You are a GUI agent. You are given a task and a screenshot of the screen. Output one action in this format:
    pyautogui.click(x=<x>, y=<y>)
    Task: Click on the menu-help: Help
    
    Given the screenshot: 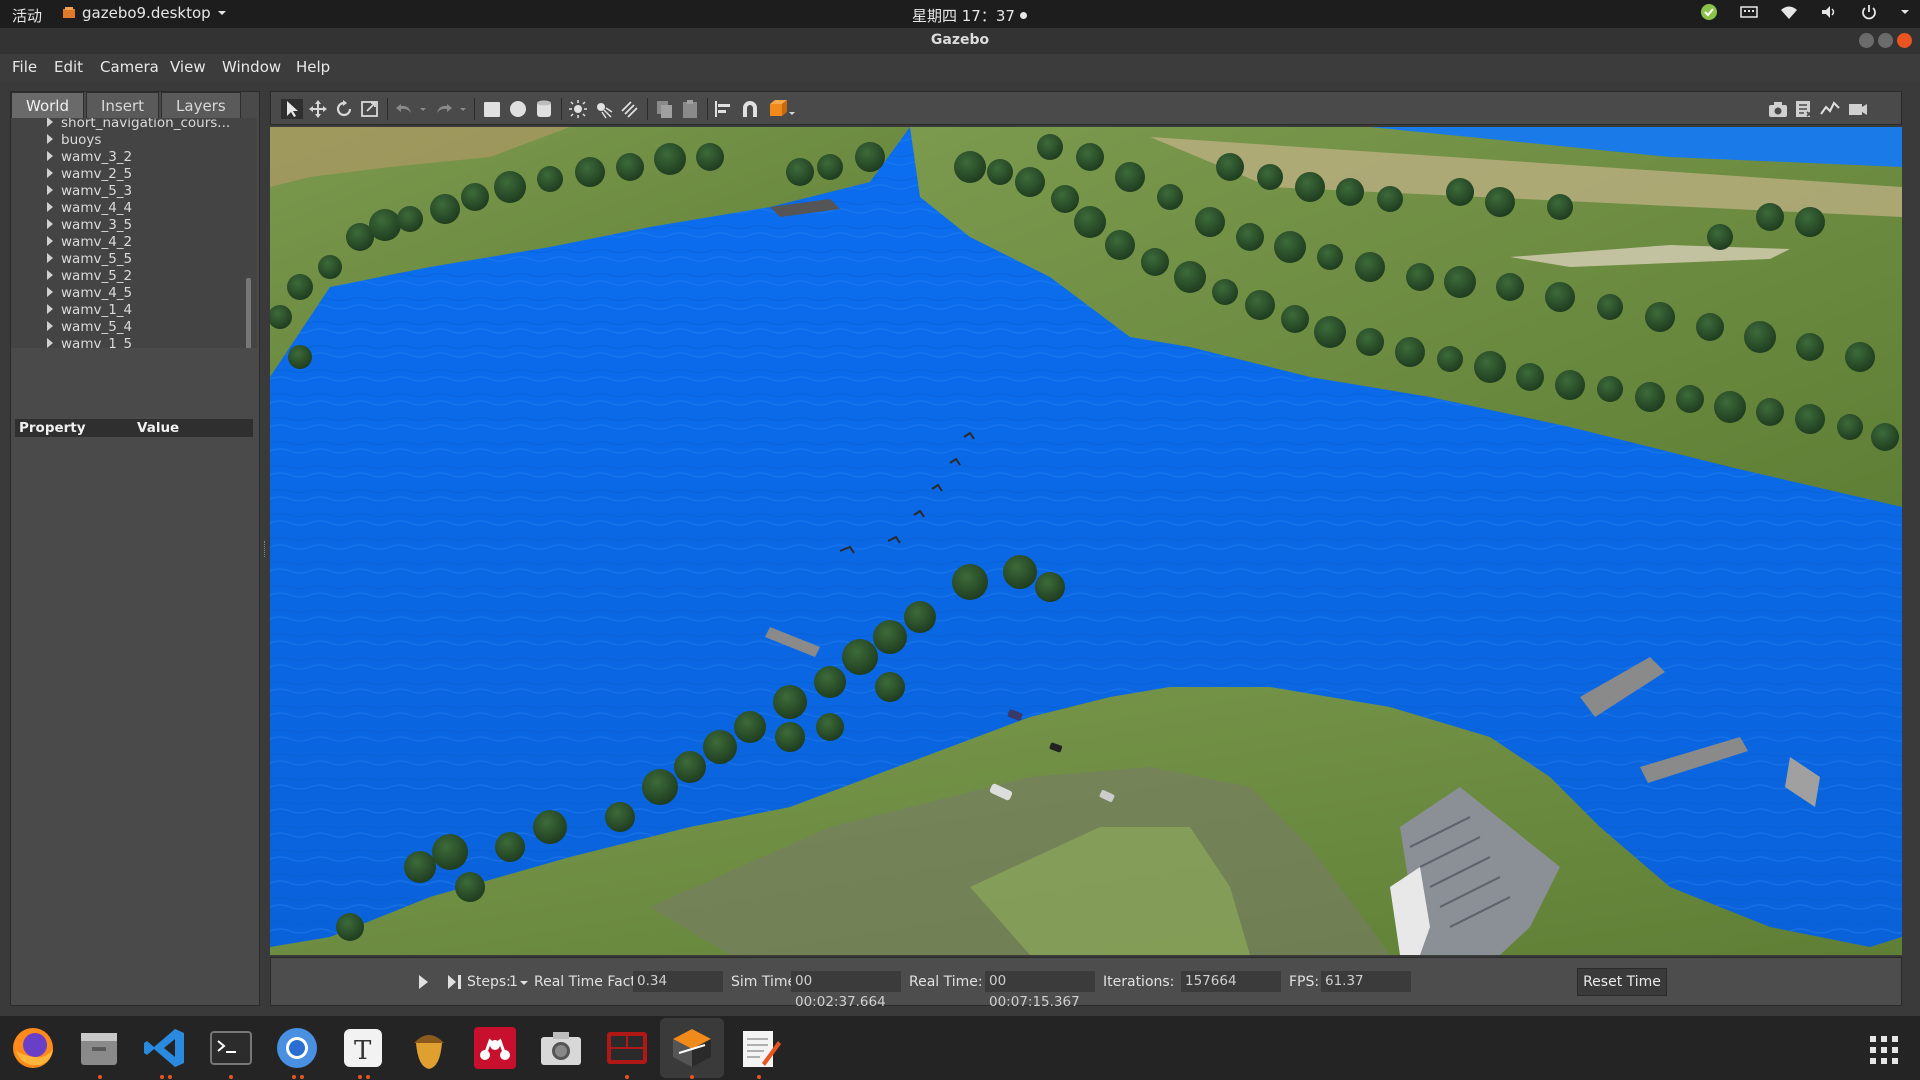 What is the action you would take?
    pyautogui.click(x=313, y=67)
    